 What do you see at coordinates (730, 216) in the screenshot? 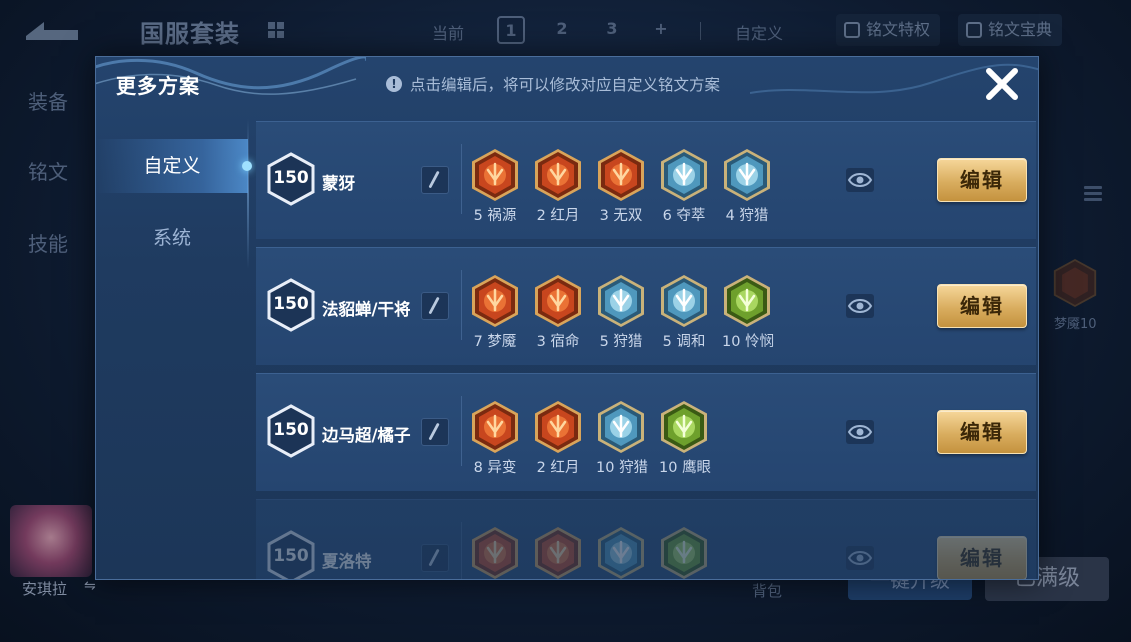
I see `rune-count: 4` at bounding box center [730, 216].